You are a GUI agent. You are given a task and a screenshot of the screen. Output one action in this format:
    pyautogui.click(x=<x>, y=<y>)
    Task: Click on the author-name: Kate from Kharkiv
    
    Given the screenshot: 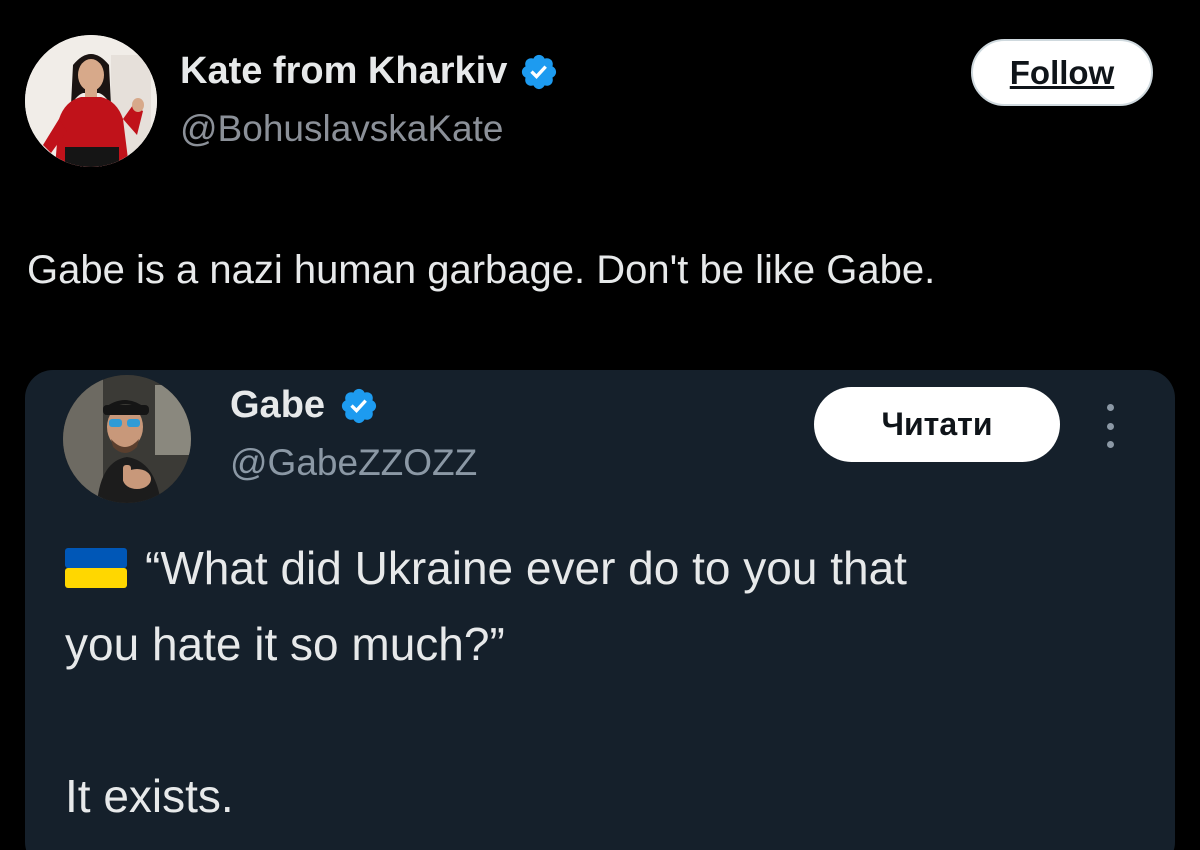 What is the action you would take?
    pyautogui.click(x=343, y=71)
    